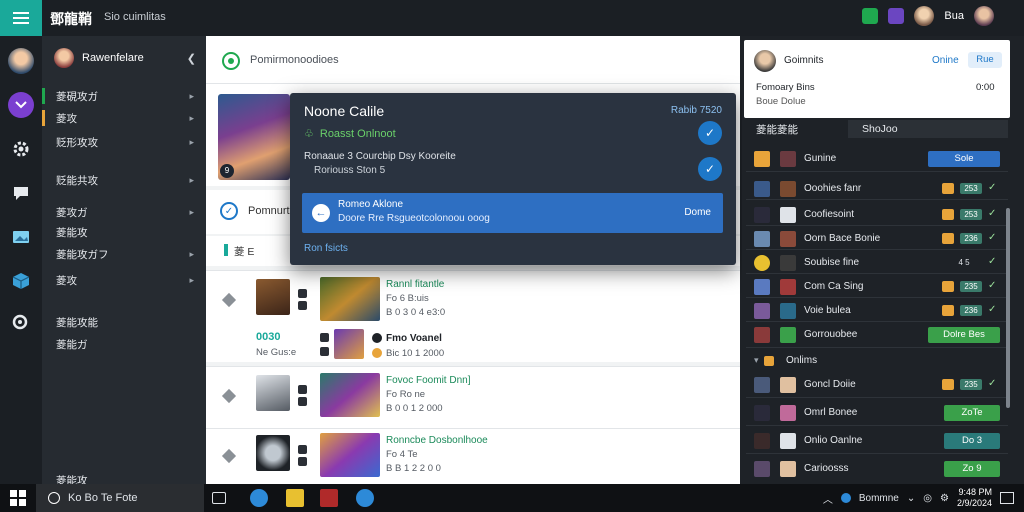  I want to click on sidebar-item-1: 菱硯攻ガ ▸, so click(124, 96).